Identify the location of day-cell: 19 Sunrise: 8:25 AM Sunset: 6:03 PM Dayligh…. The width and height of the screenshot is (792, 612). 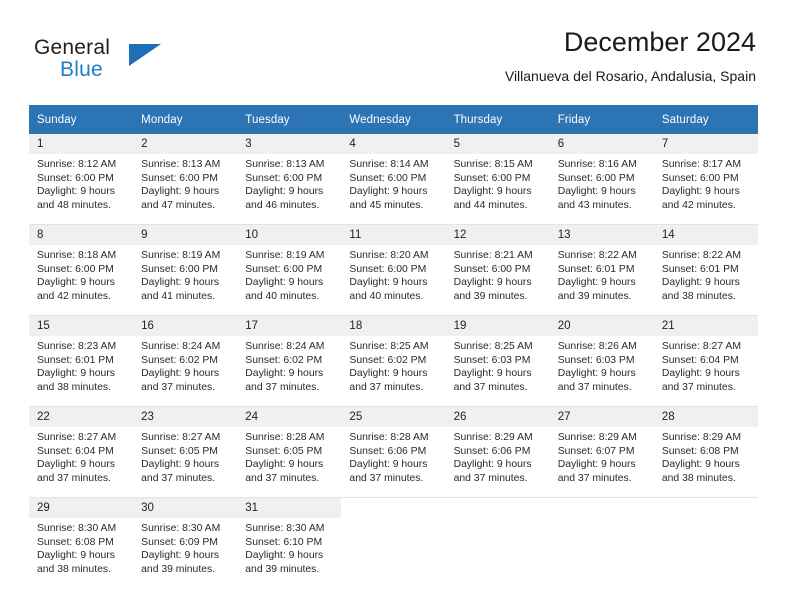
(497, 361).